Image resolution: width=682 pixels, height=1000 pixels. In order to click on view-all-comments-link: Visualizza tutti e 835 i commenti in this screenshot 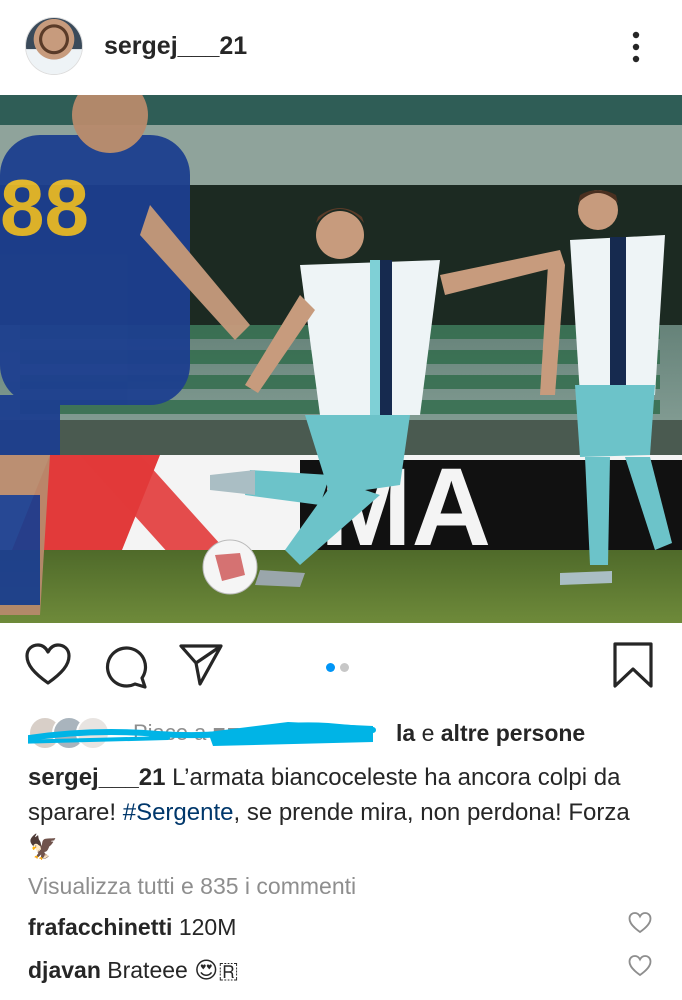, I will do `click(192, 886)`.